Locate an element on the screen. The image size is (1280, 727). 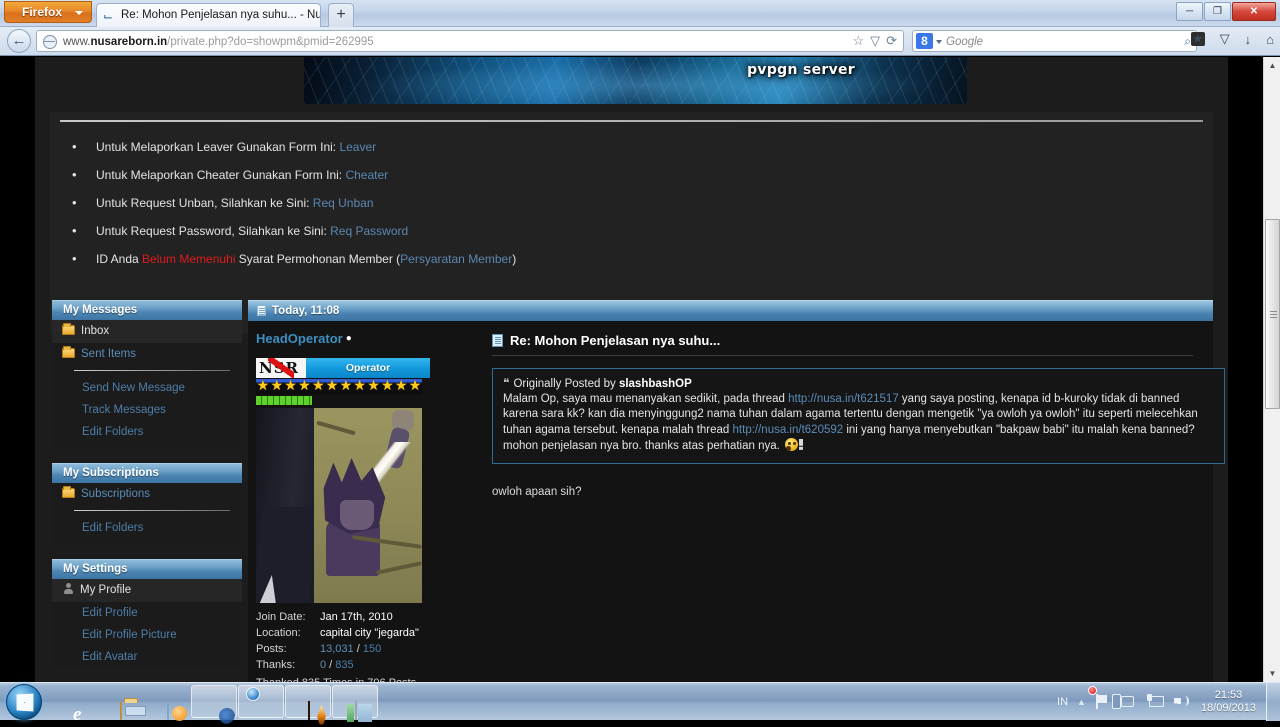
message-icon is located at coordinates (261, 310).